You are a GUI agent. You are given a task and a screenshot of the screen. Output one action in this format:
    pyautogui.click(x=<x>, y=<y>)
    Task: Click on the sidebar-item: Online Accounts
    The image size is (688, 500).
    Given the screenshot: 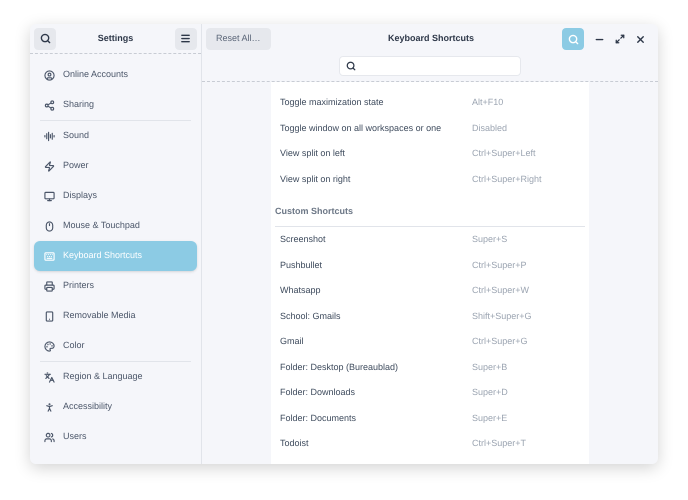 What is the action you would take?
    pyautogui.click(x=115, y=75)
    